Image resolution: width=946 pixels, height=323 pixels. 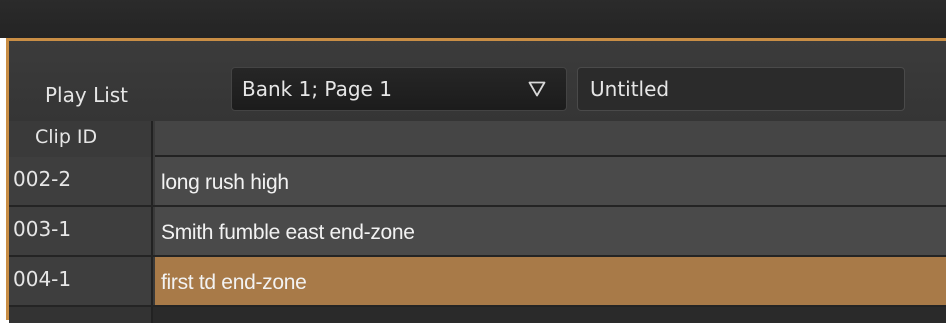 I want to click on clip-id-cell: 004-1, so click(x=81, y=281).